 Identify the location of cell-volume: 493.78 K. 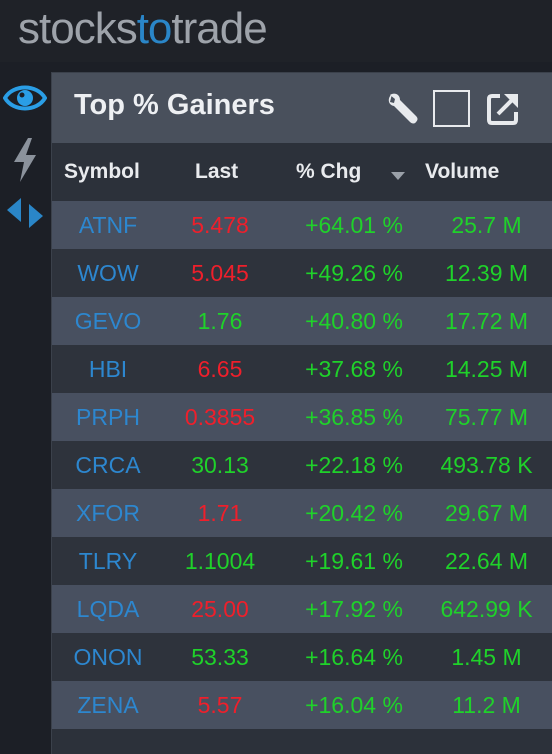
(486, 465).